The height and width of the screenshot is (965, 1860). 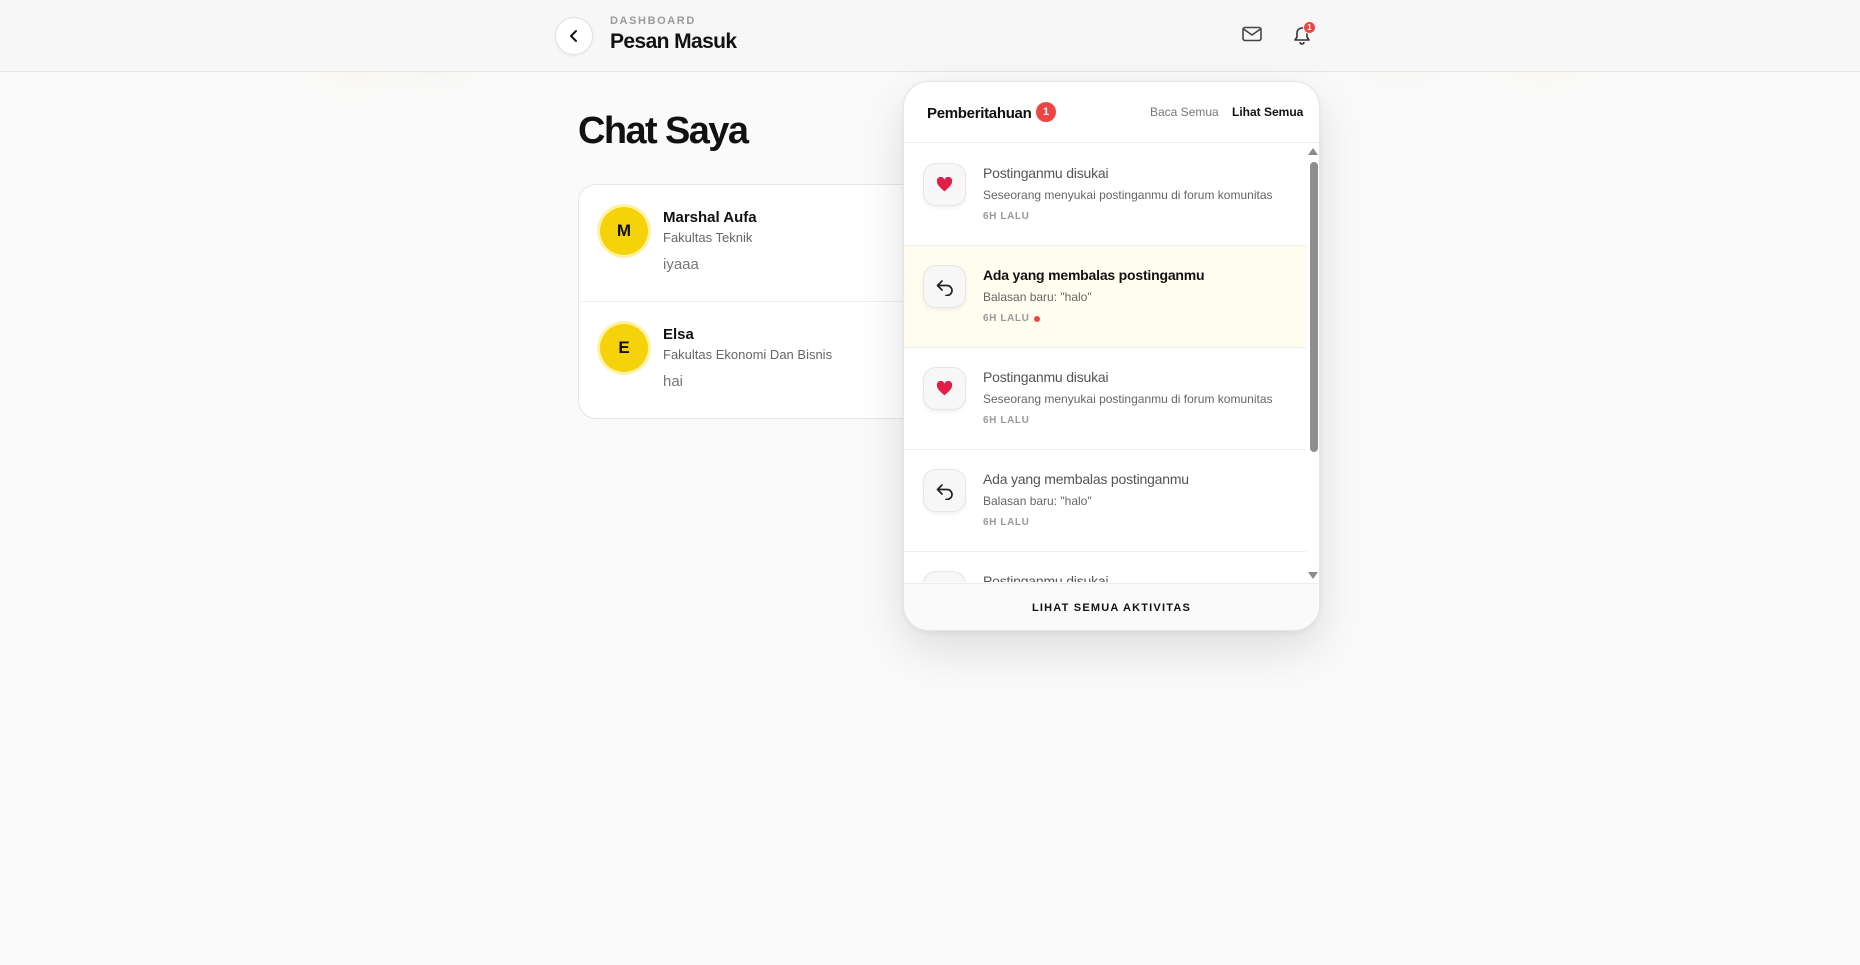 I want to click on see-all-activity-button: LIHAT SEMUA AKTIVITAS, so click(x=1111, y=606).